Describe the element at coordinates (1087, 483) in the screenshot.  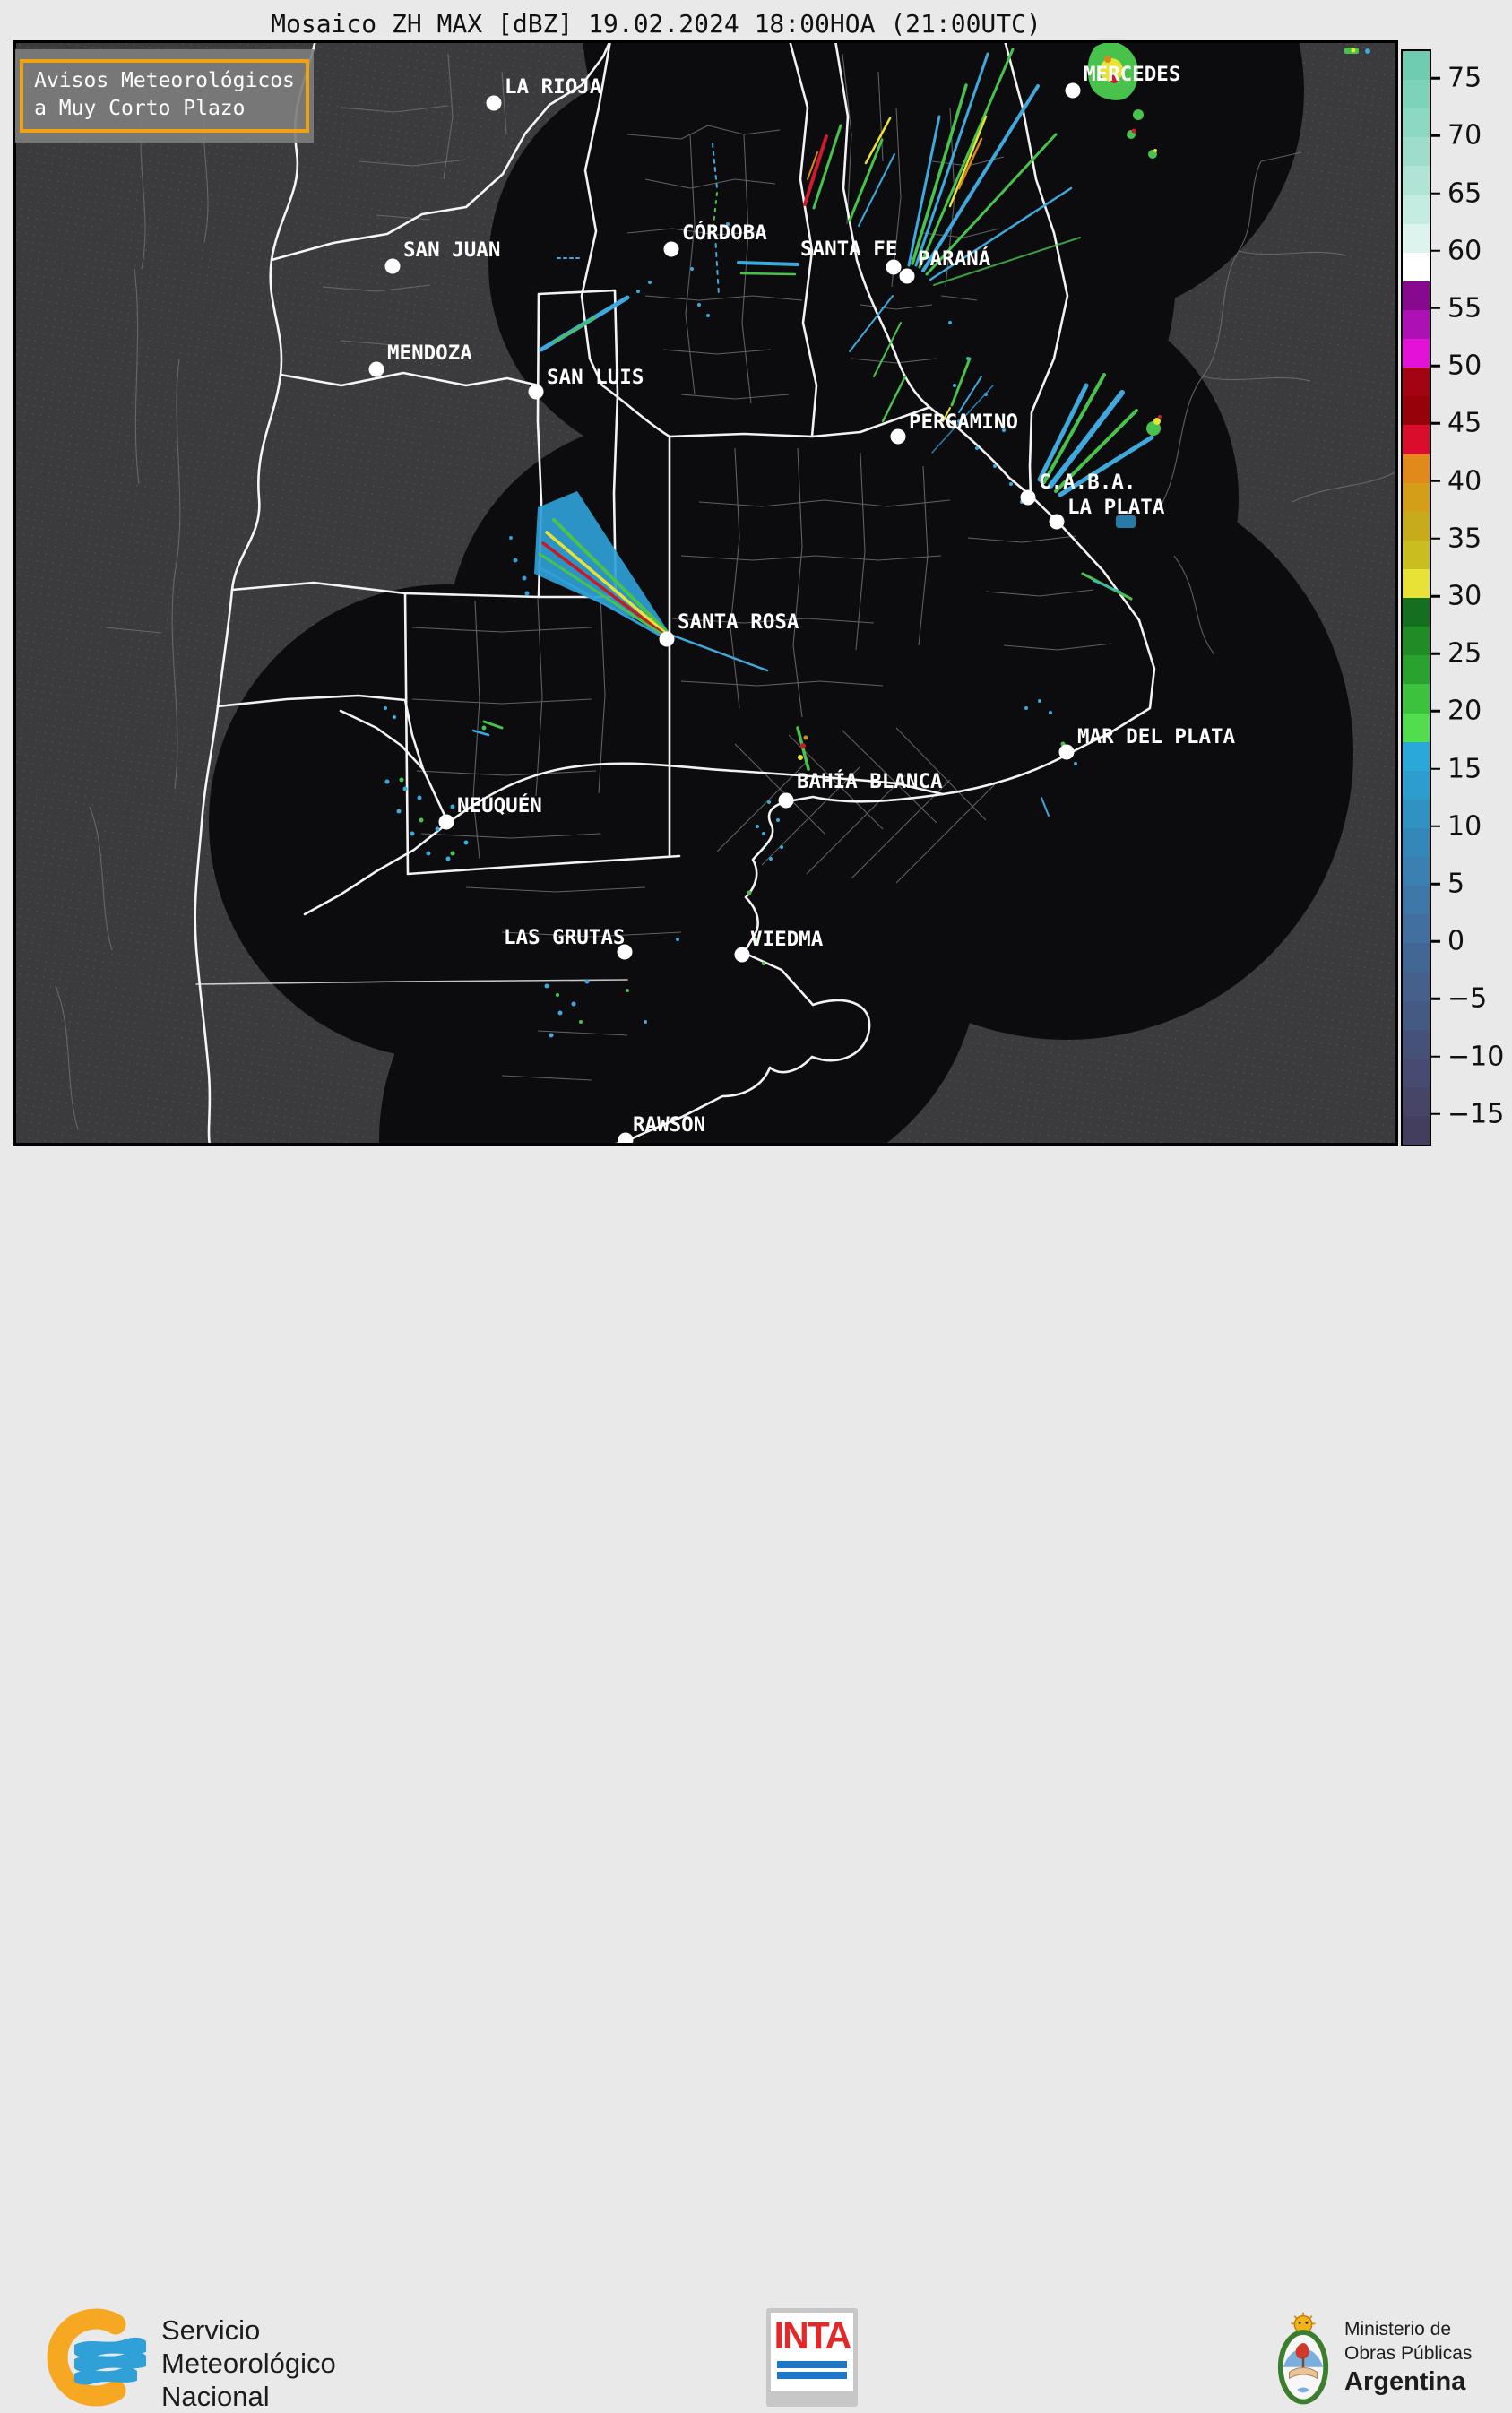
I see `city-label: C.A.B.A.` at that location.